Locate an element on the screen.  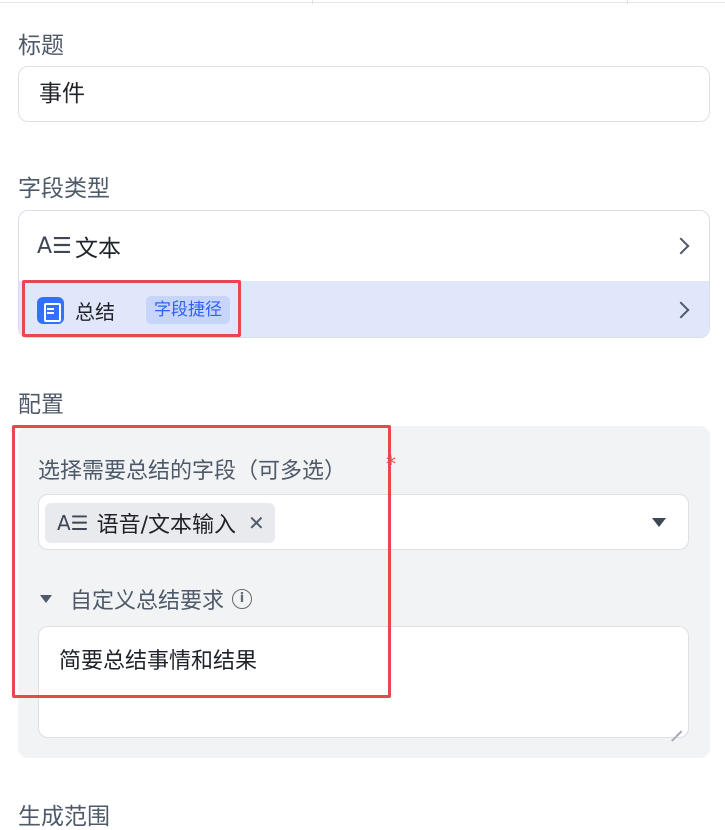
custom-requirements-toggle: 自定义总结要求 i is located at coordinates (145, 599).